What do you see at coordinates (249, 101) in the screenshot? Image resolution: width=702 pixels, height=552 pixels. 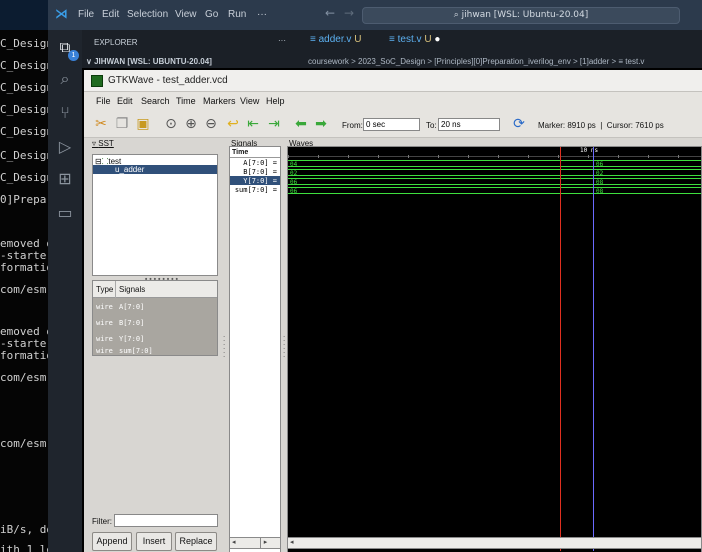 I see `gtk-menu-view: View` at bounding box center [249, 101].